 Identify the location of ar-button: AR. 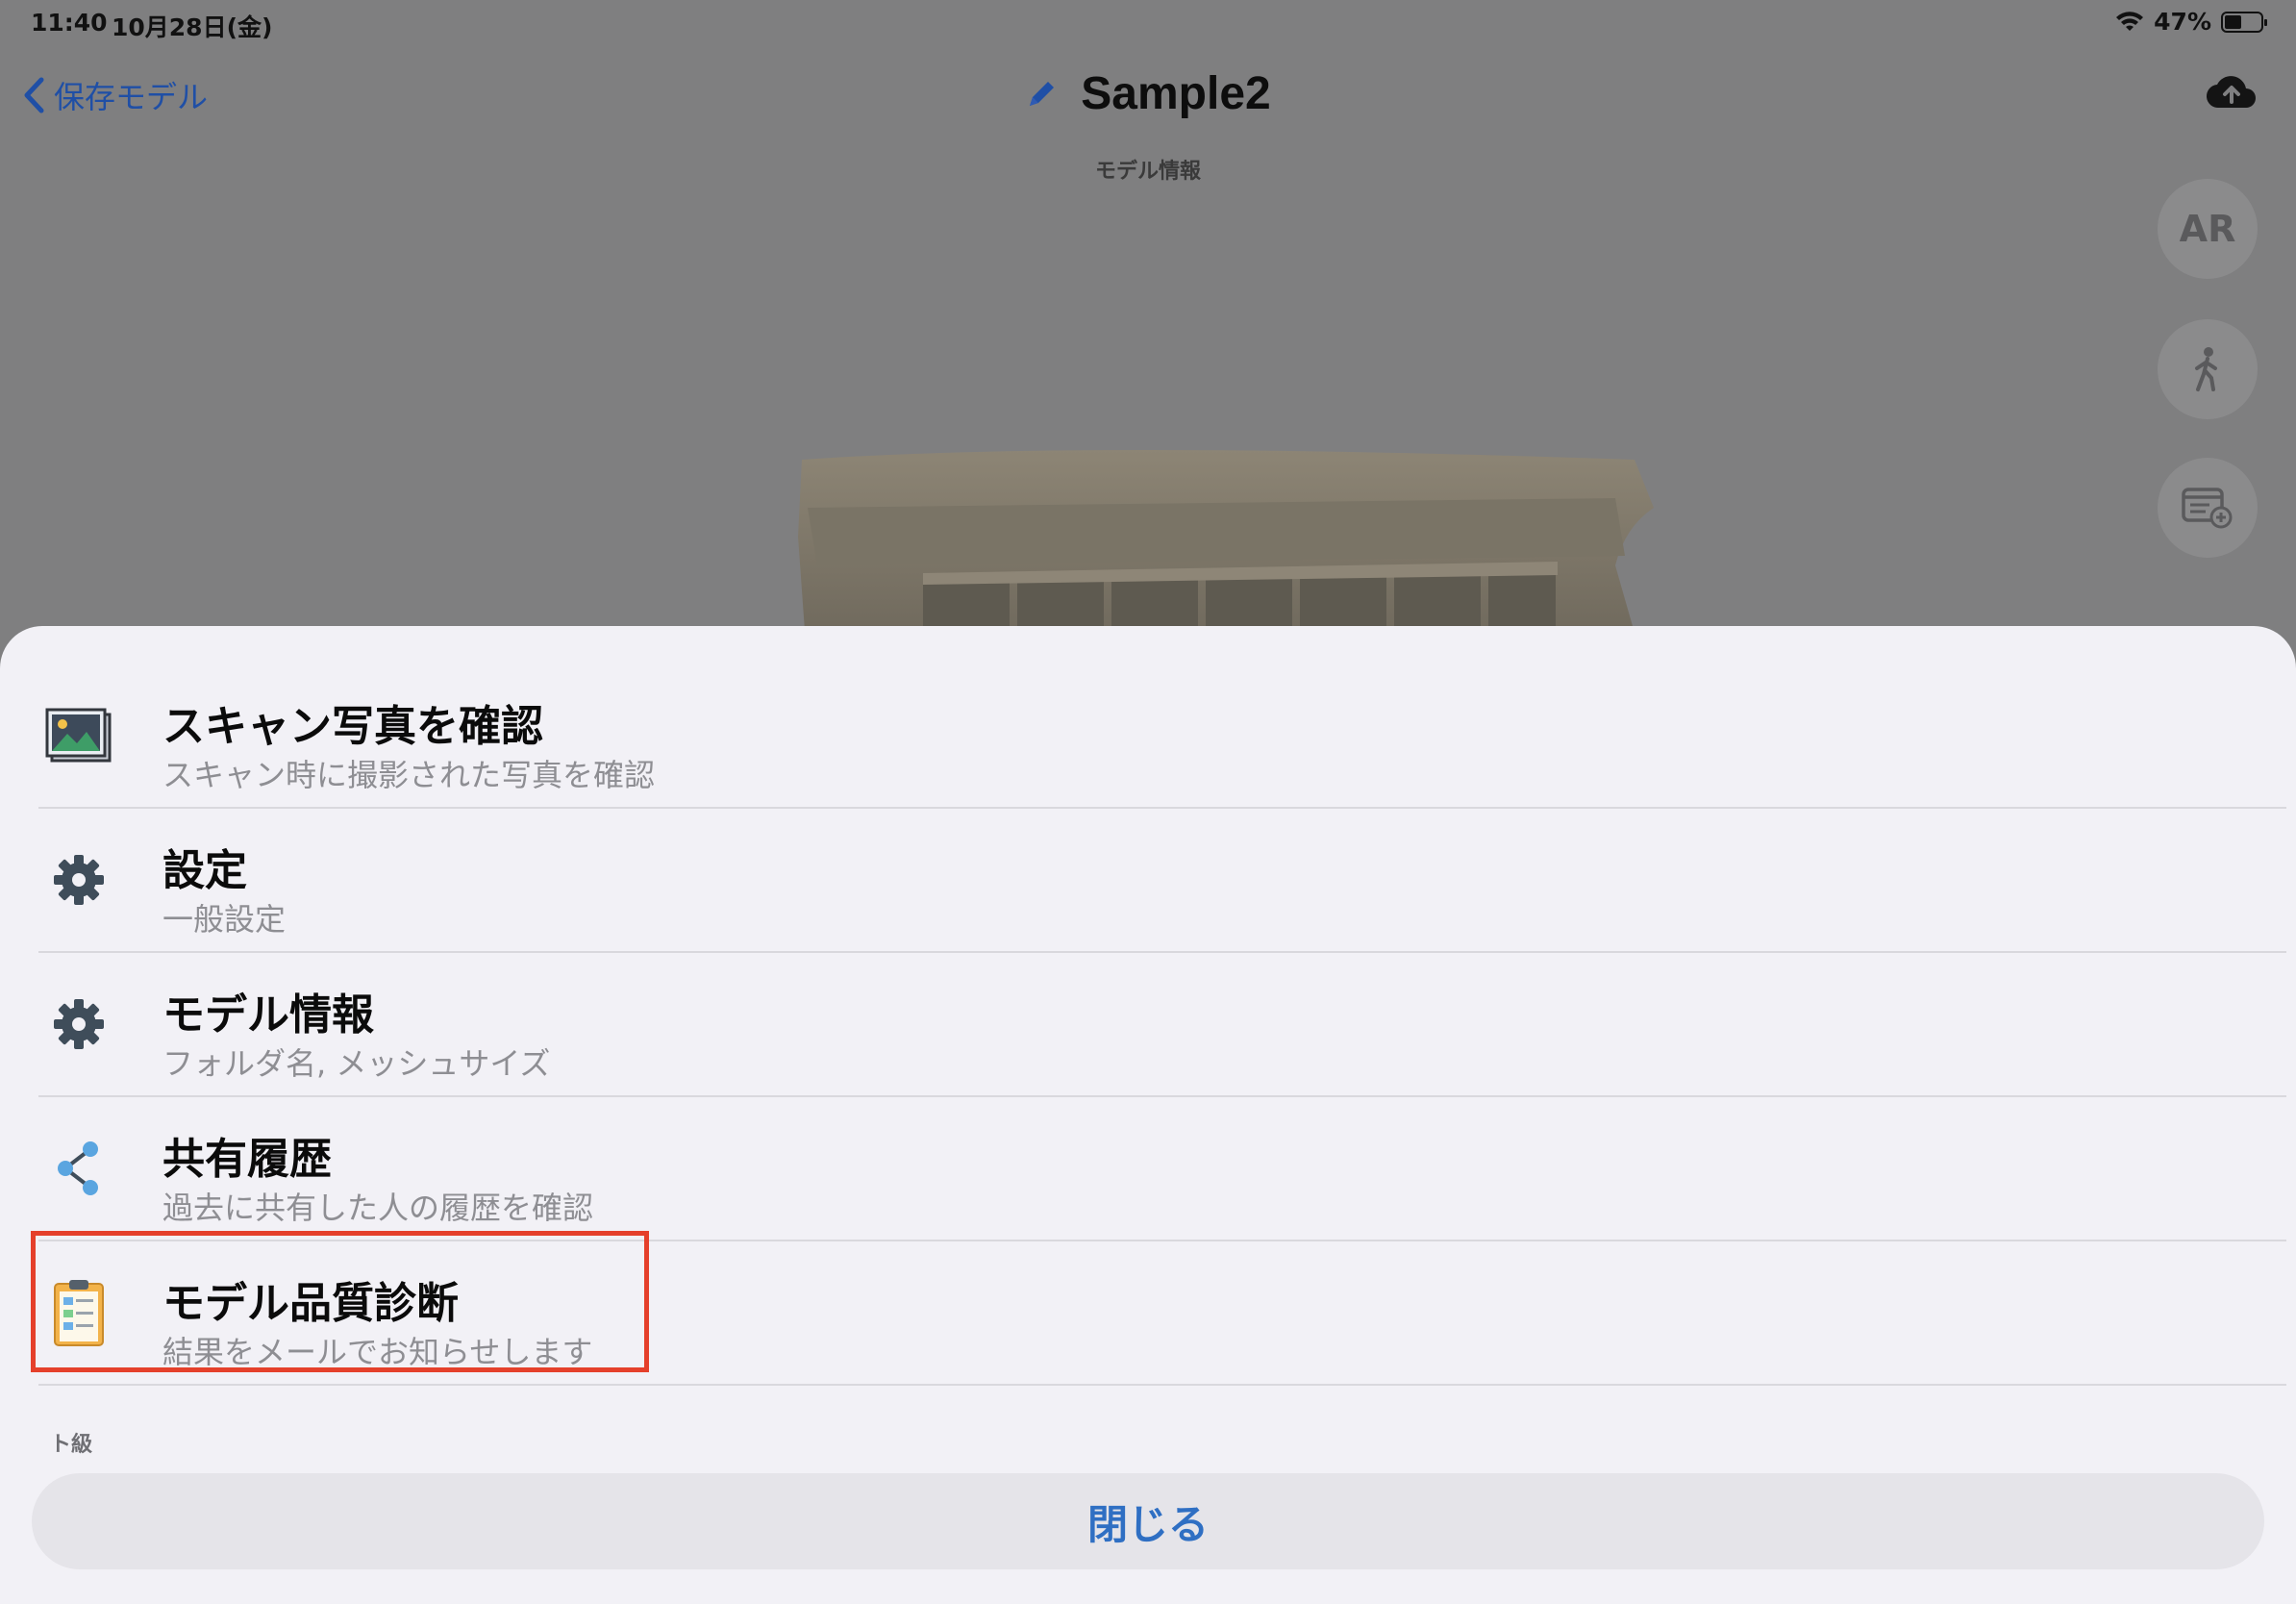
(2208, 229).